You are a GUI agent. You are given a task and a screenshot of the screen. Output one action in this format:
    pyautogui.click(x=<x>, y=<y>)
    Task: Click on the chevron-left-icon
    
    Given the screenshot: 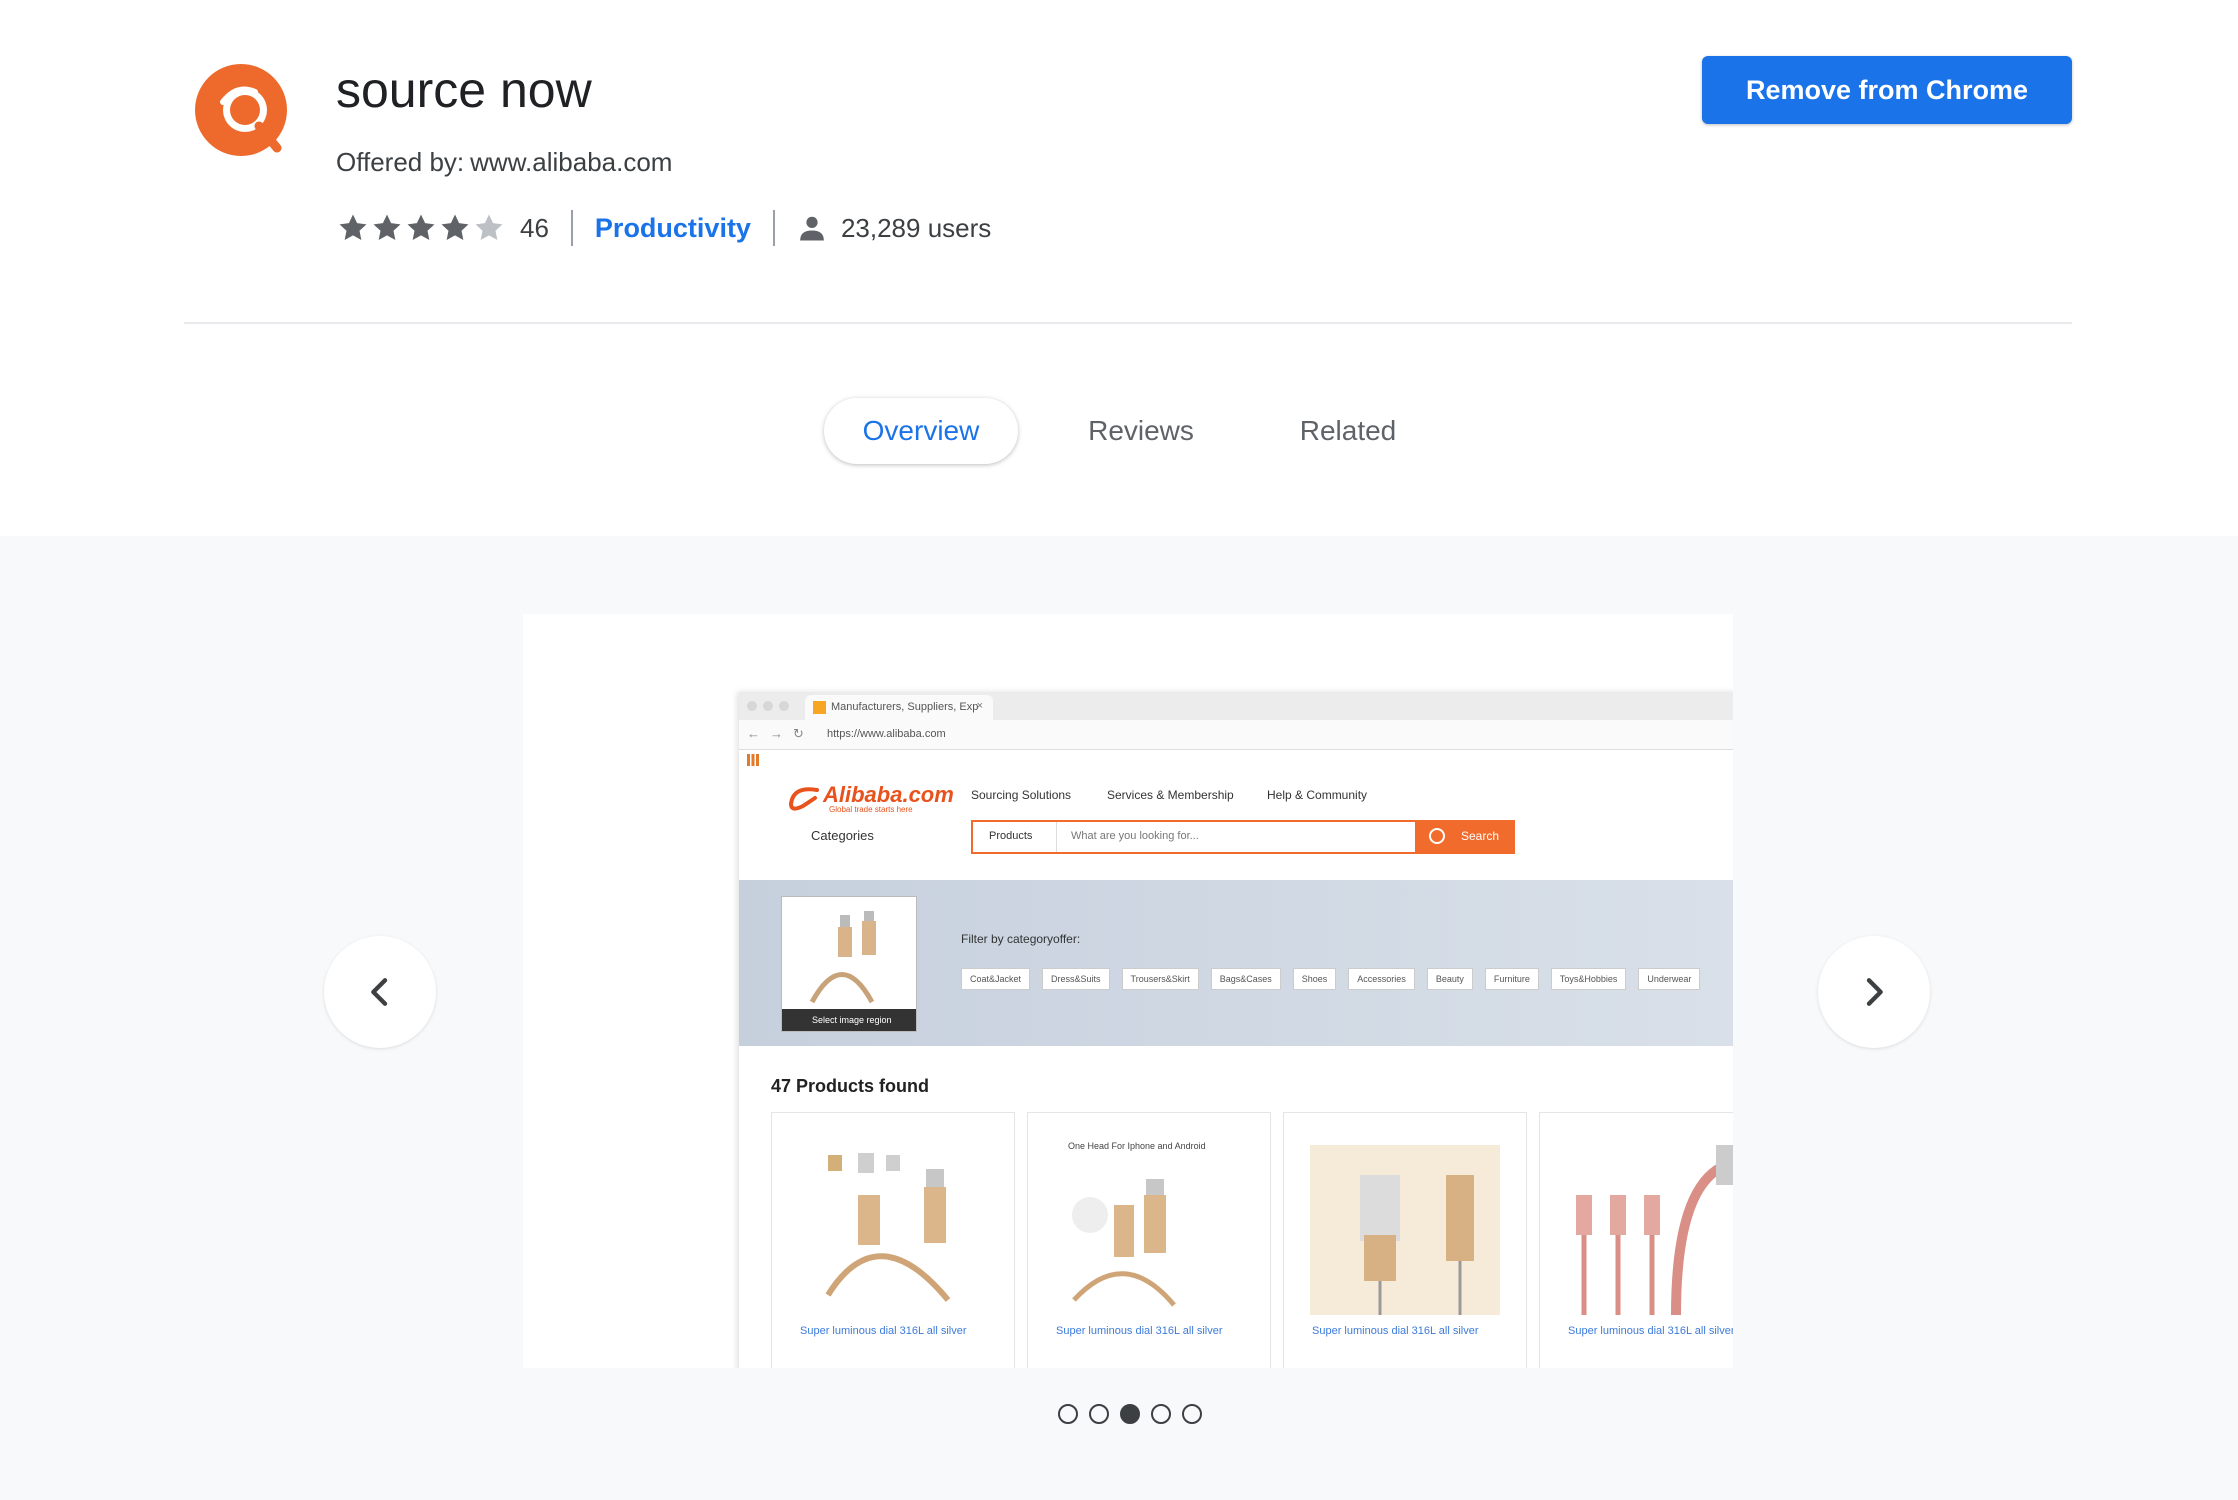 What is the action you would take?
    pyautogui.click(x=379, y=992)
    